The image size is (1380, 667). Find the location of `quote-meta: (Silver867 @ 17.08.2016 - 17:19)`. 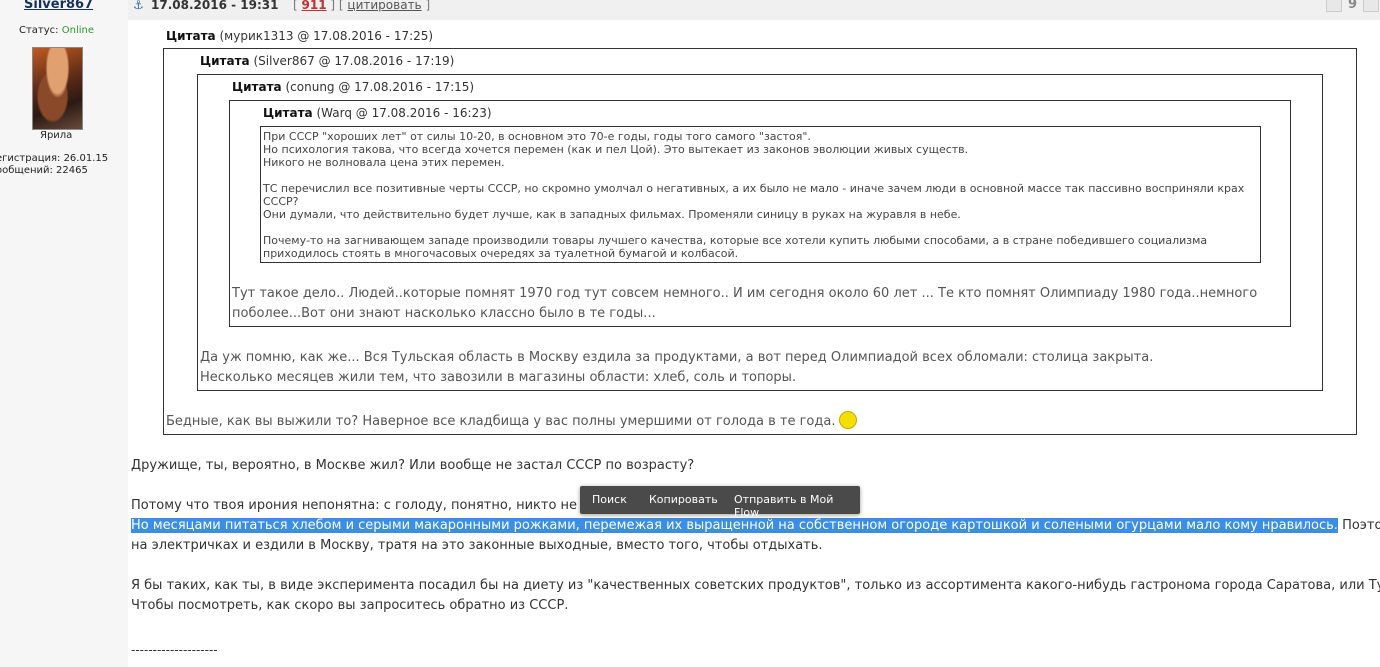

quote-meta: (Silver867 @ 17.08.2016 - 17:19) is located at coordinates (354, 61).